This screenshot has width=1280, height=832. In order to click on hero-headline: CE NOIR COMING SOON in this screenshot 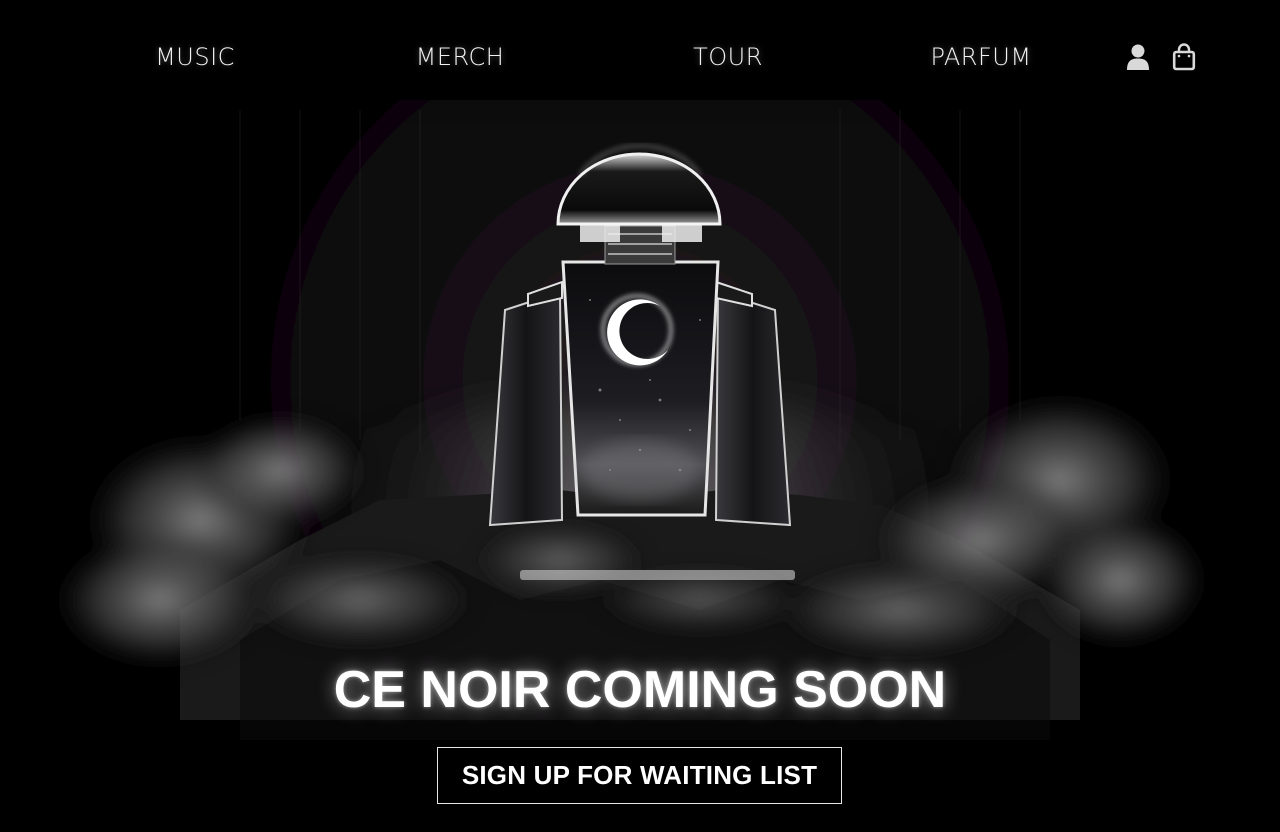, I will do `click(640, 690)`.